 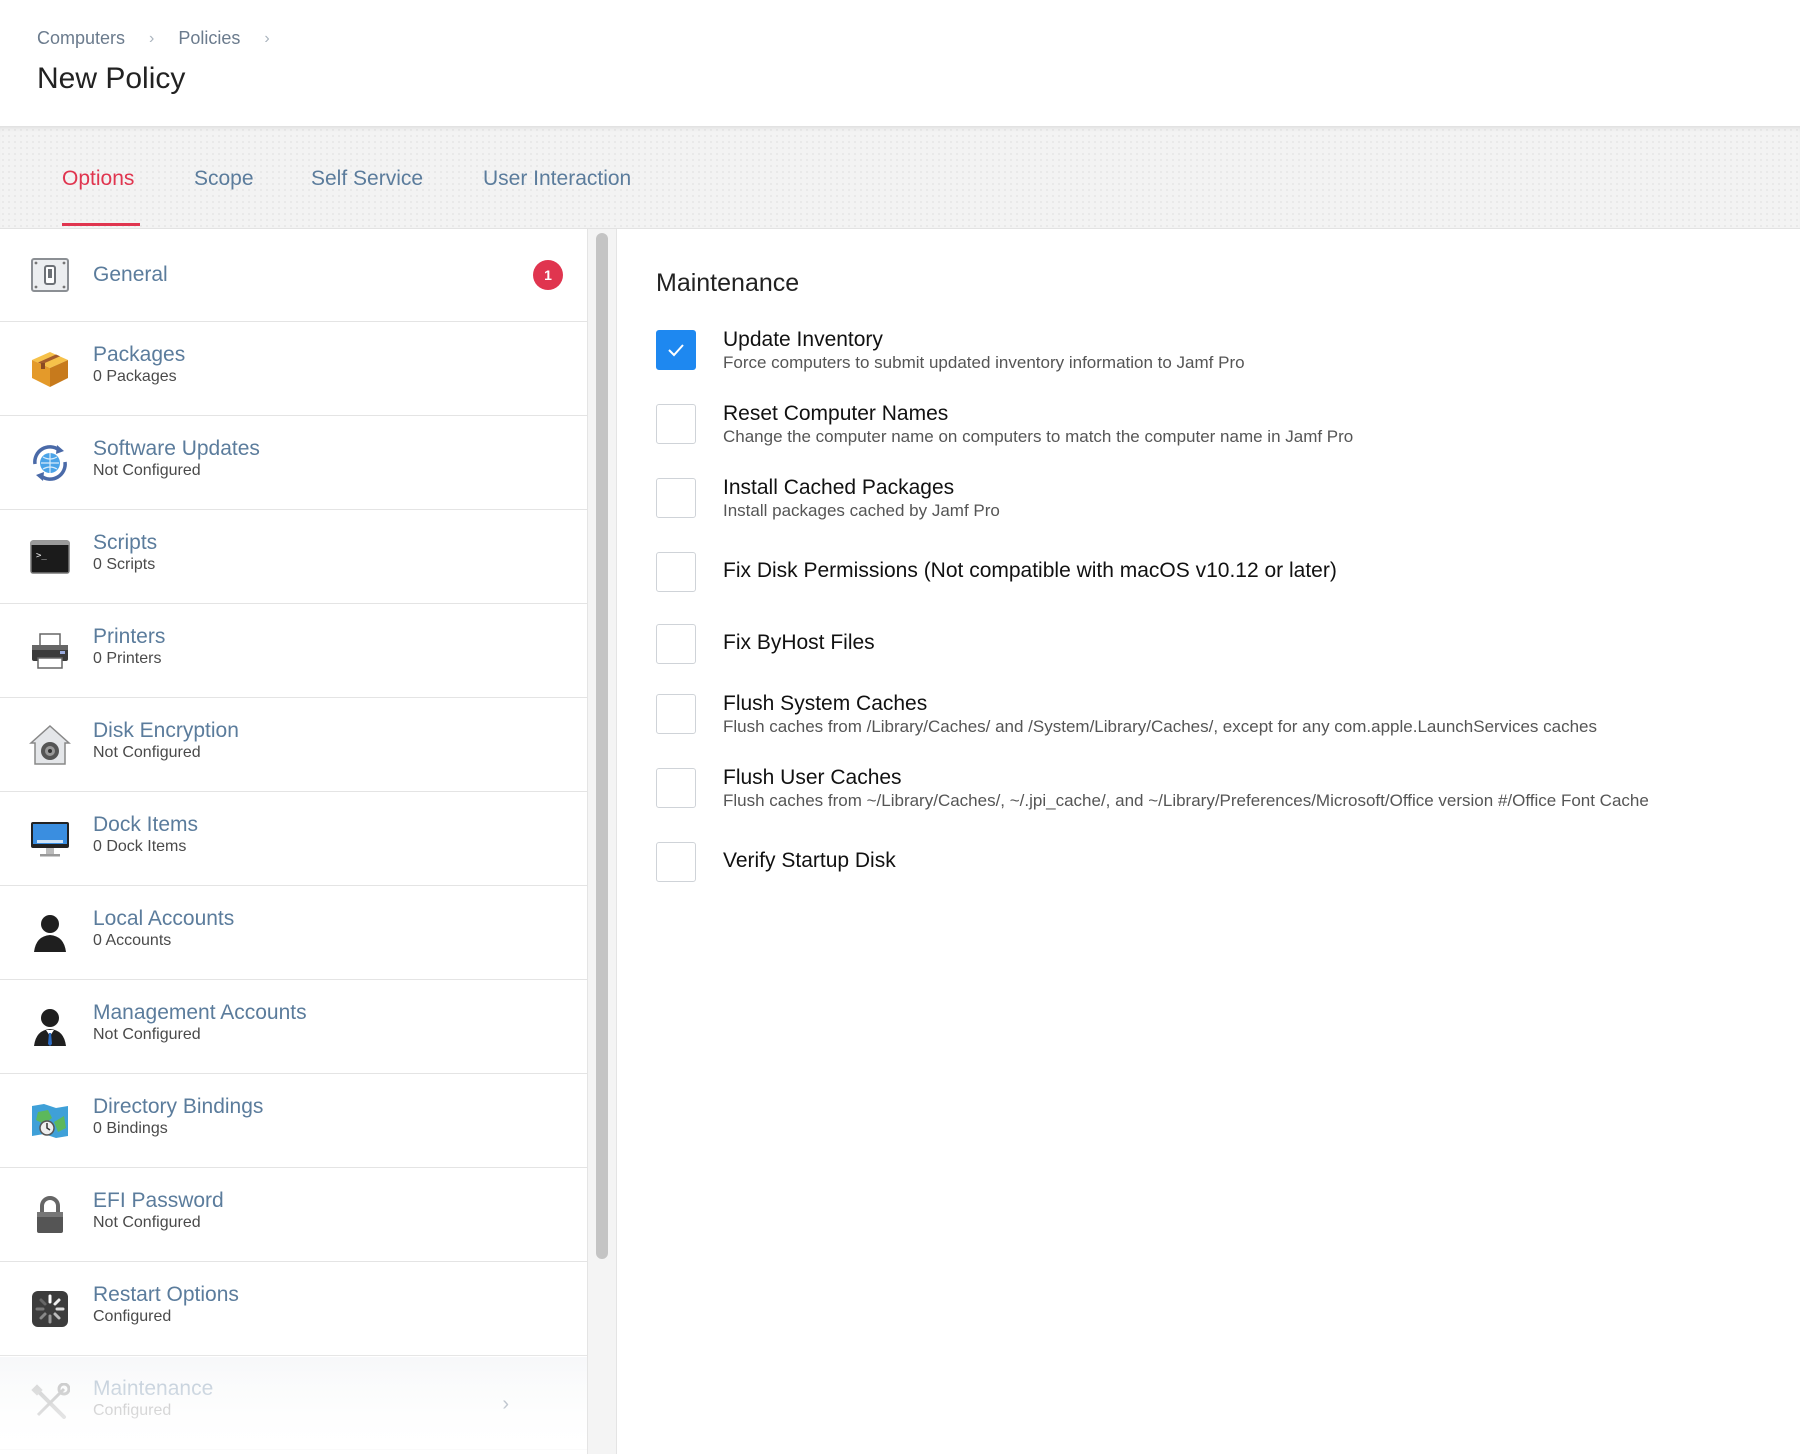 What do you see at coordinates (224, 179) in the screenshot?
I see `tab-scope: Scope` at bounding box center [224, 179].